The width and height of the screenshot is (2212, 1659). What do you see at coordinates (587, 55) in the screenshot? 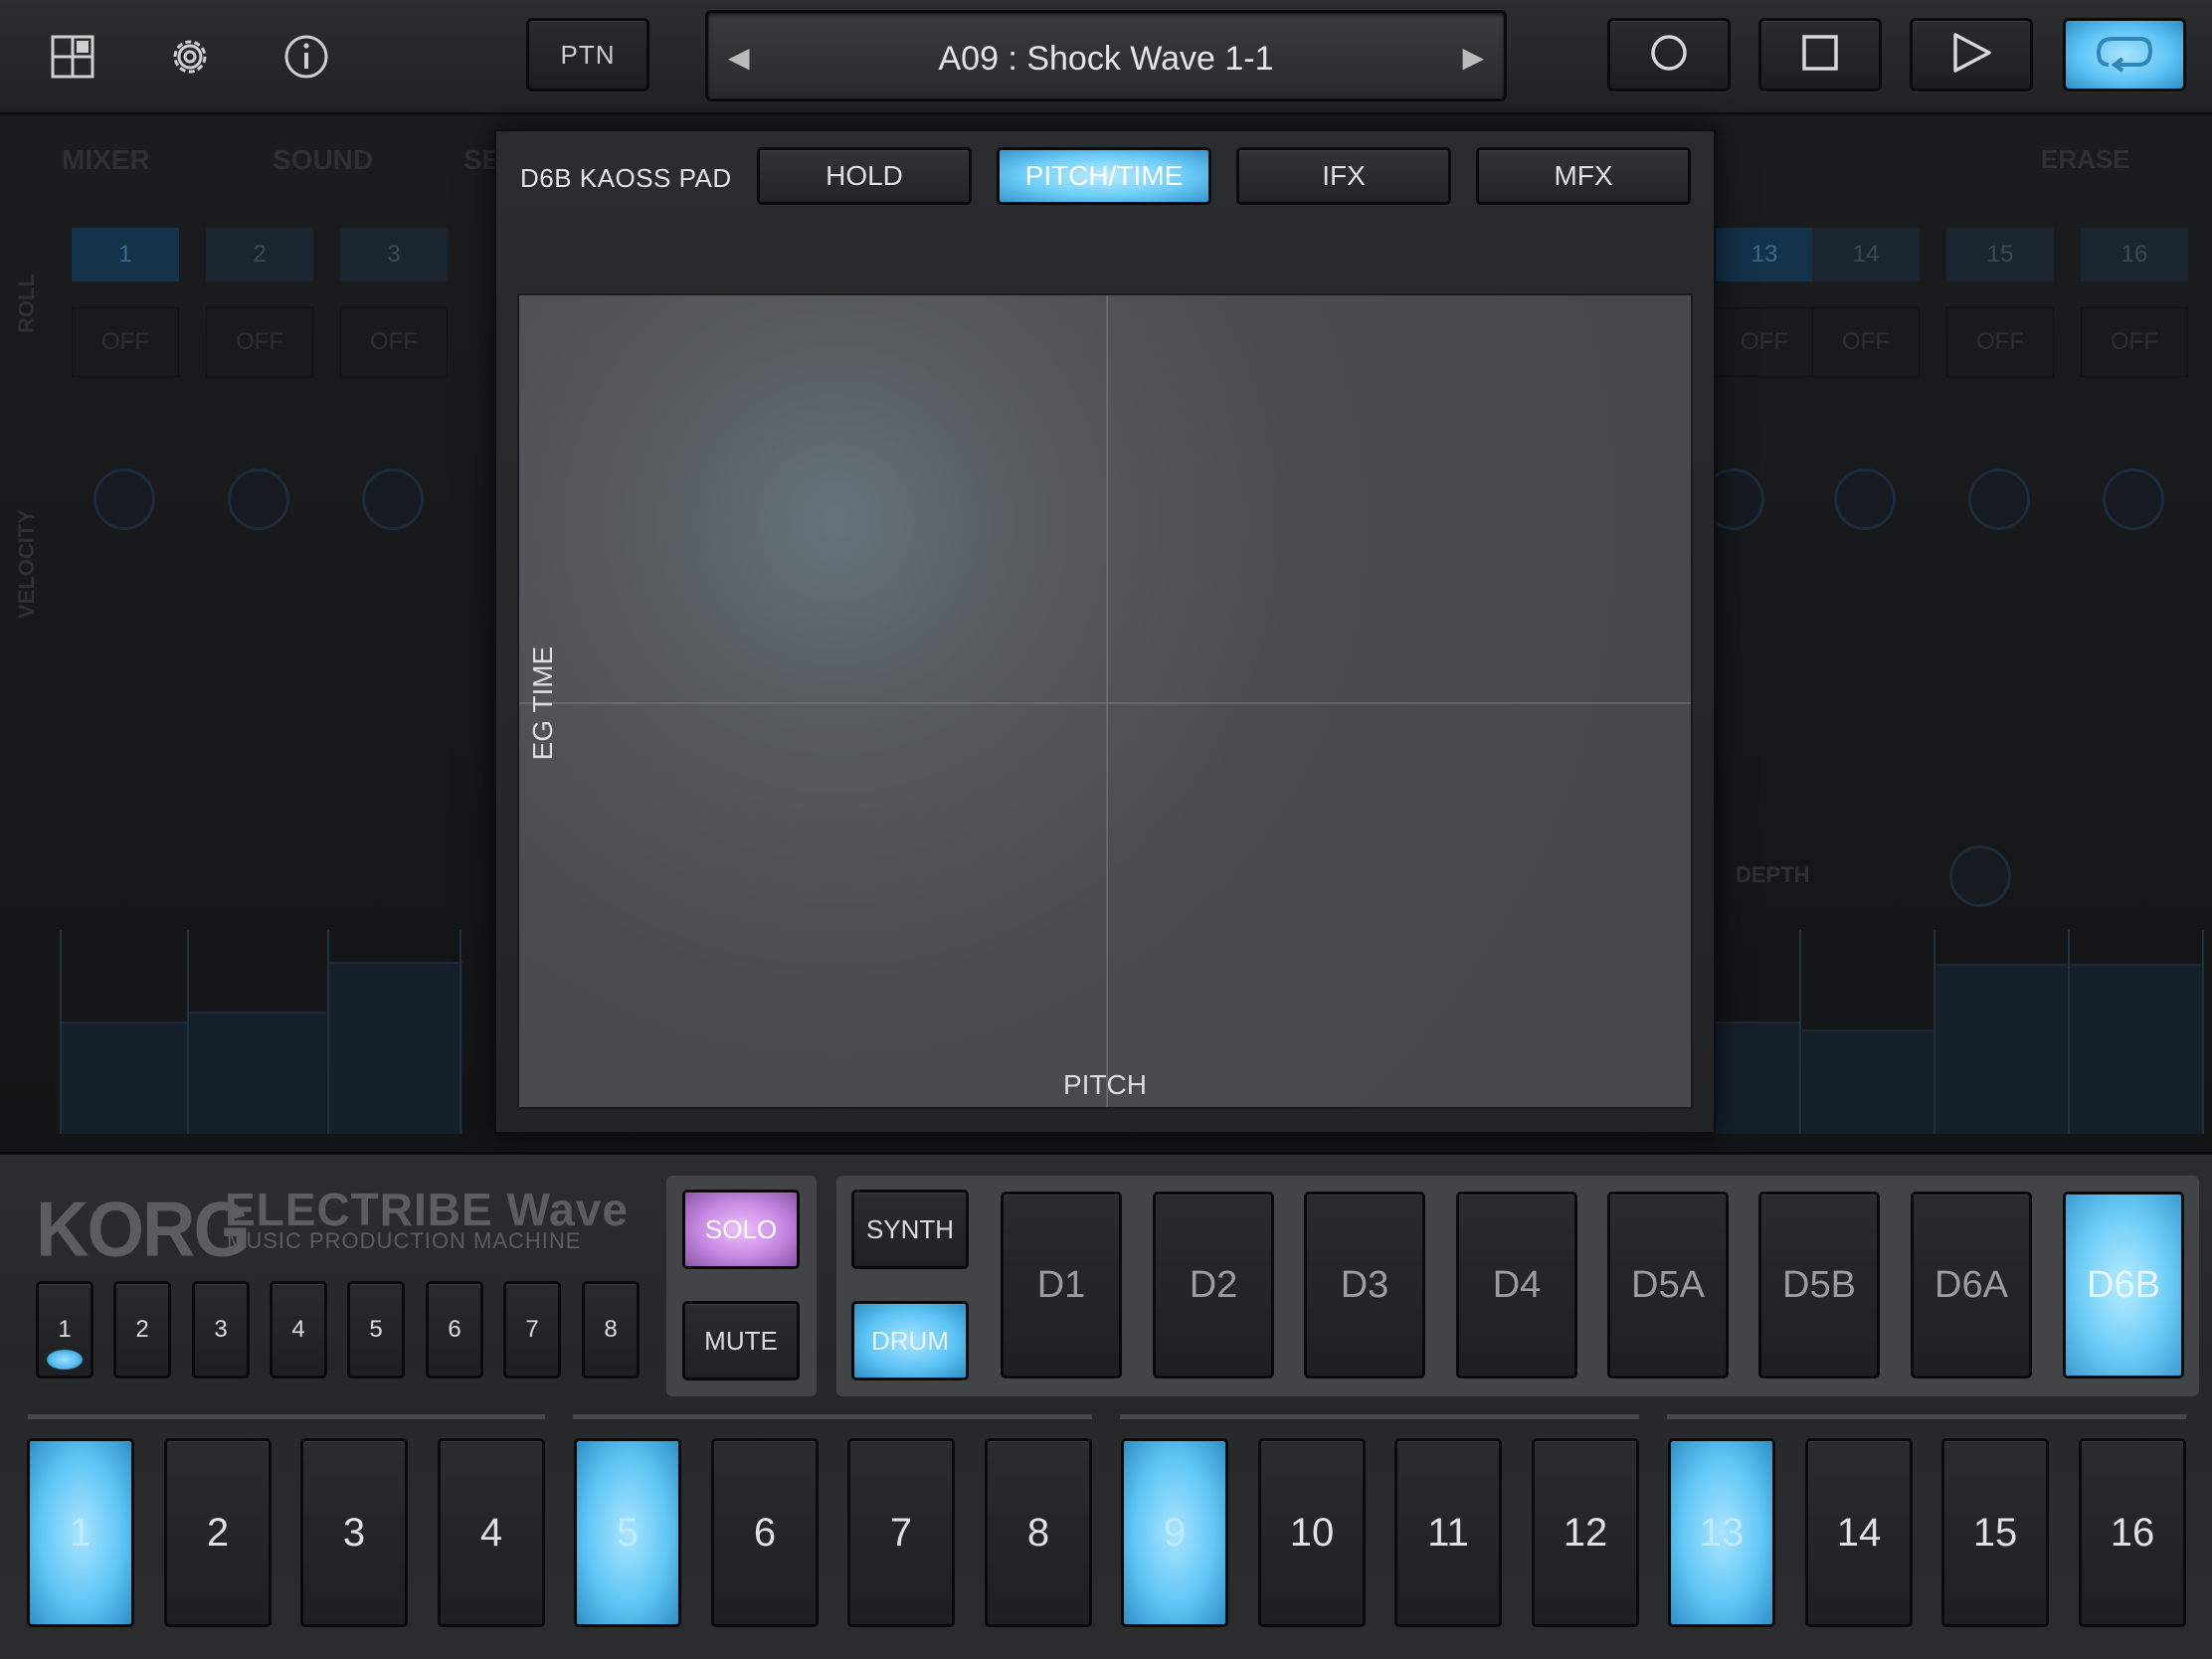
I see `ptn-button: PTN` at bounding box center [587, 55].